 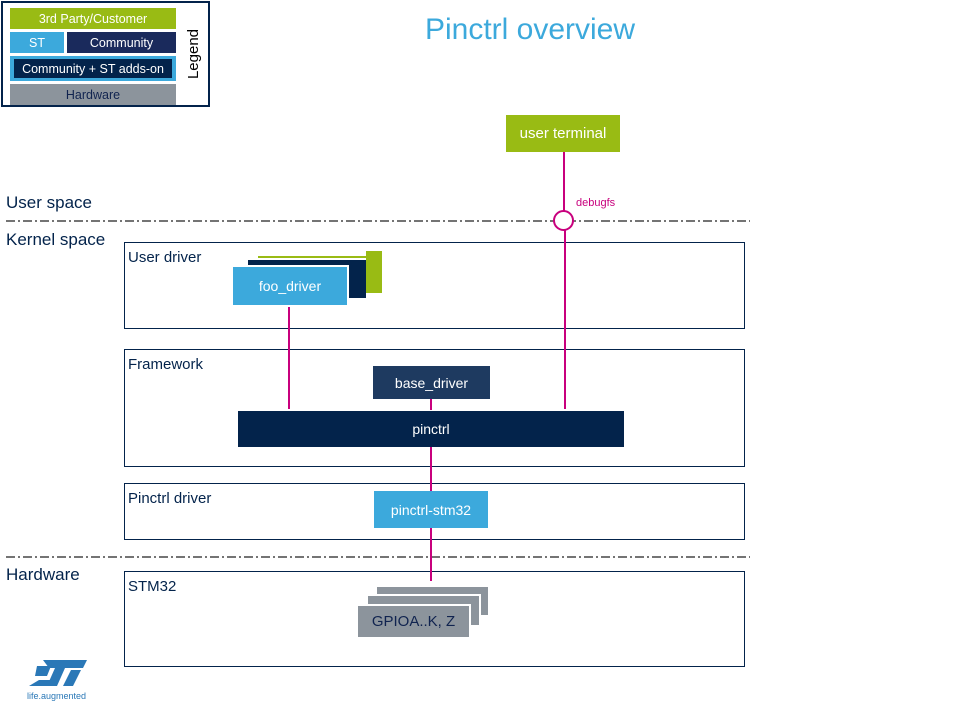 What do you see at coordinates (564, 181) in the screenshot?
I see `terminal-debugfs-wire` at bounding box center [564, 181].